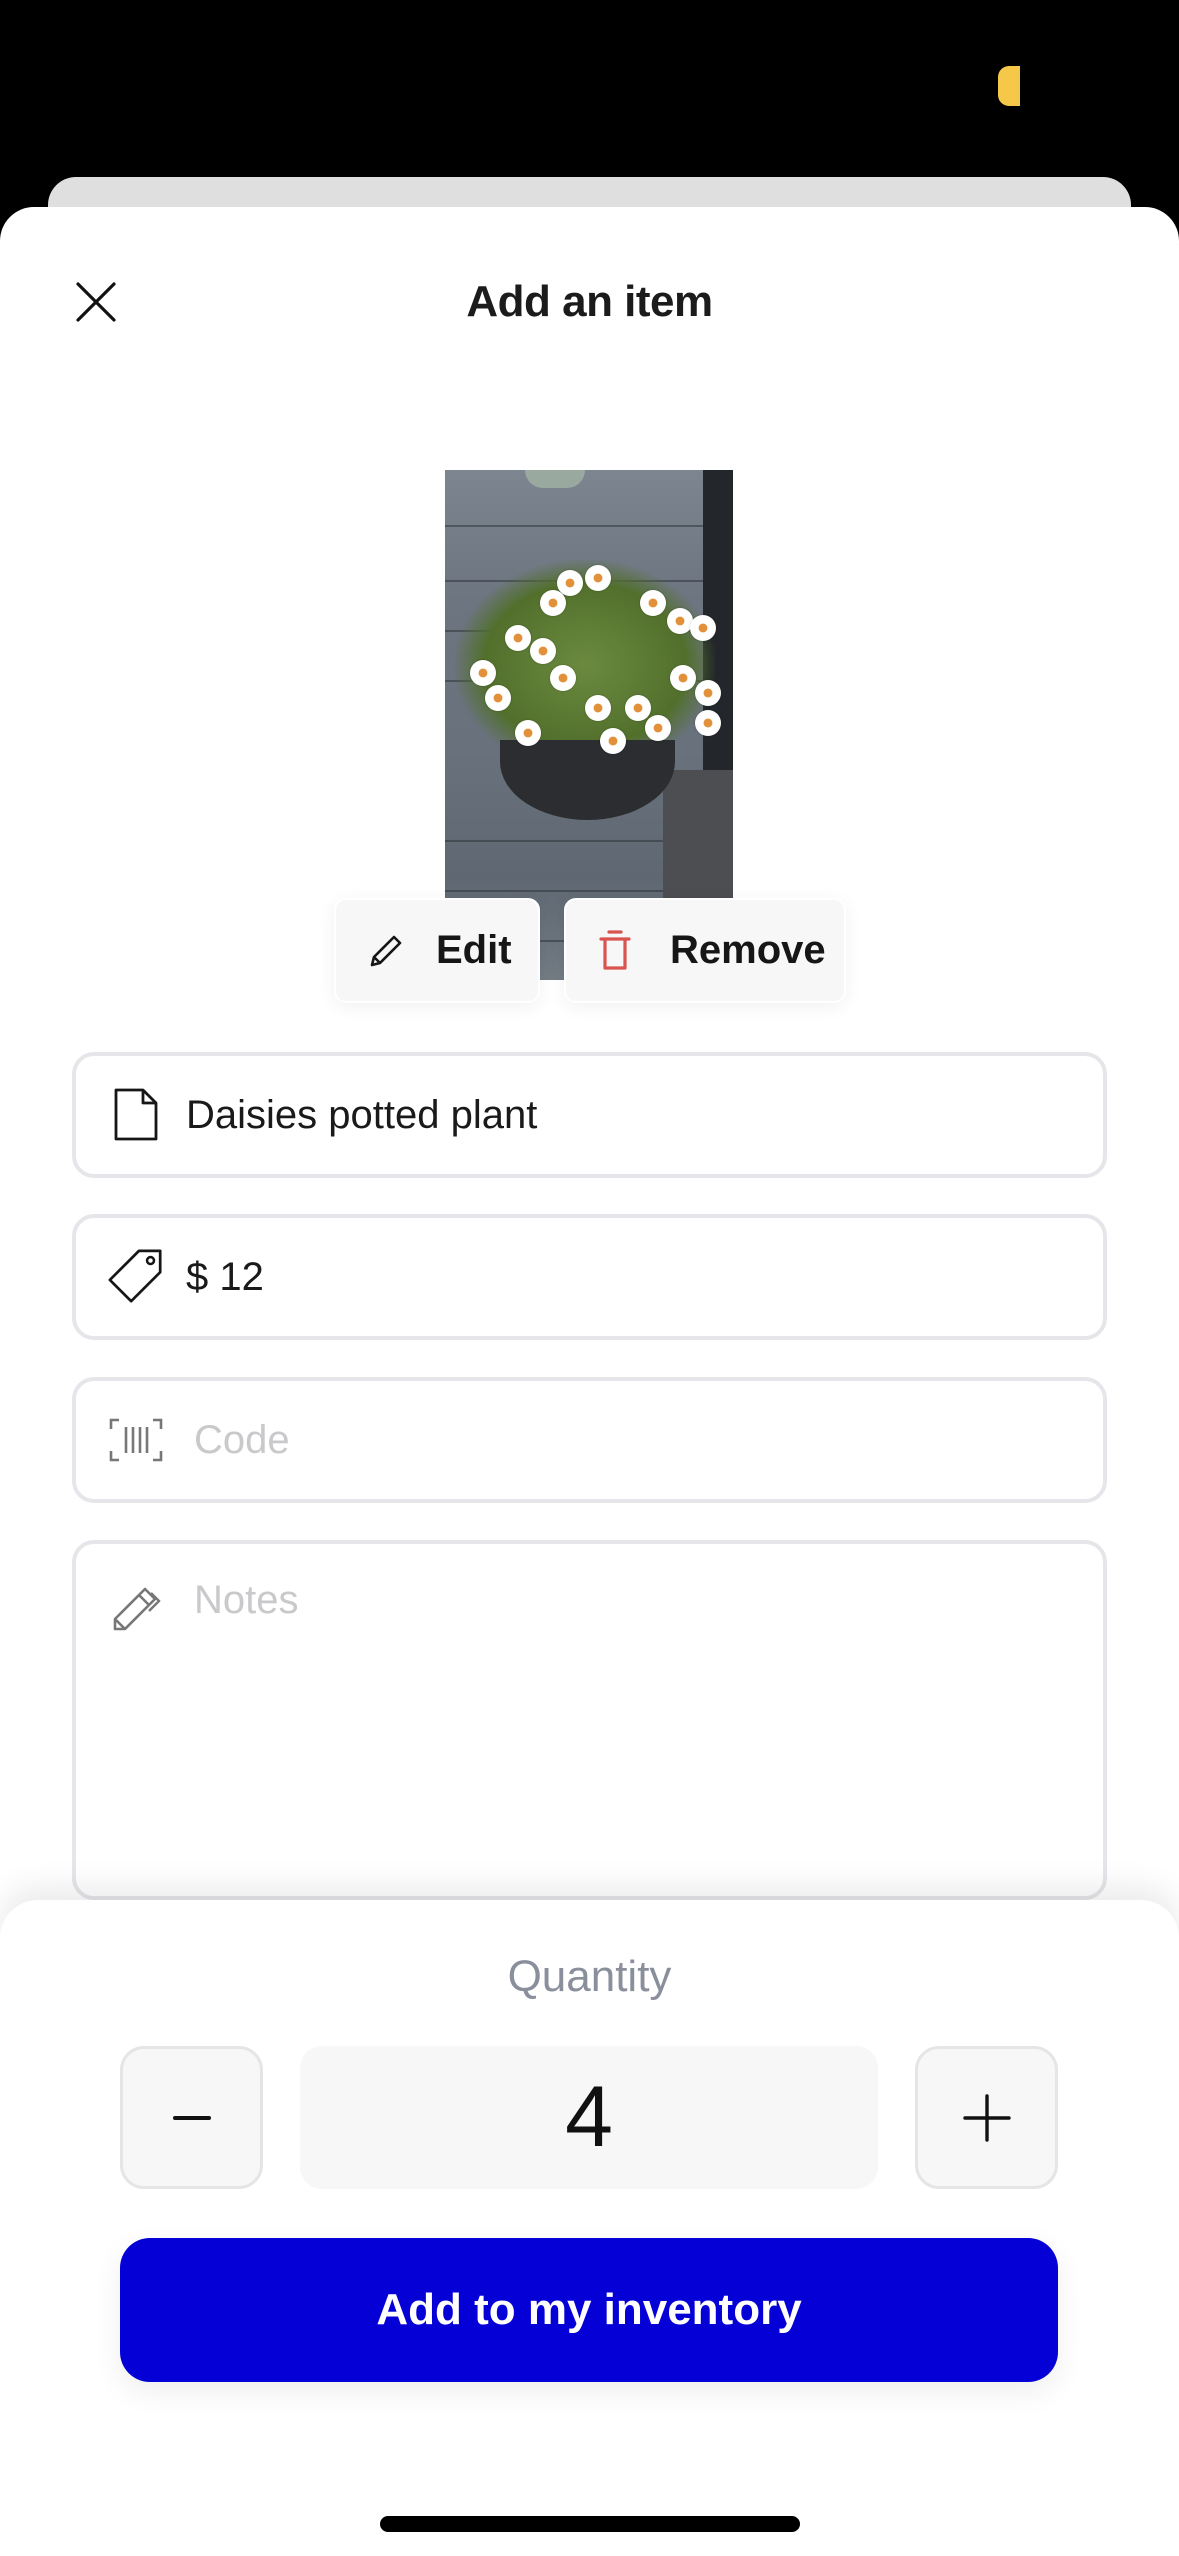 Image resolution: width=1179 pixels, height=2556 pixels. Describe the element at coordinates (386, 950) in the screenshot. I see `pencil-icon` at that location.